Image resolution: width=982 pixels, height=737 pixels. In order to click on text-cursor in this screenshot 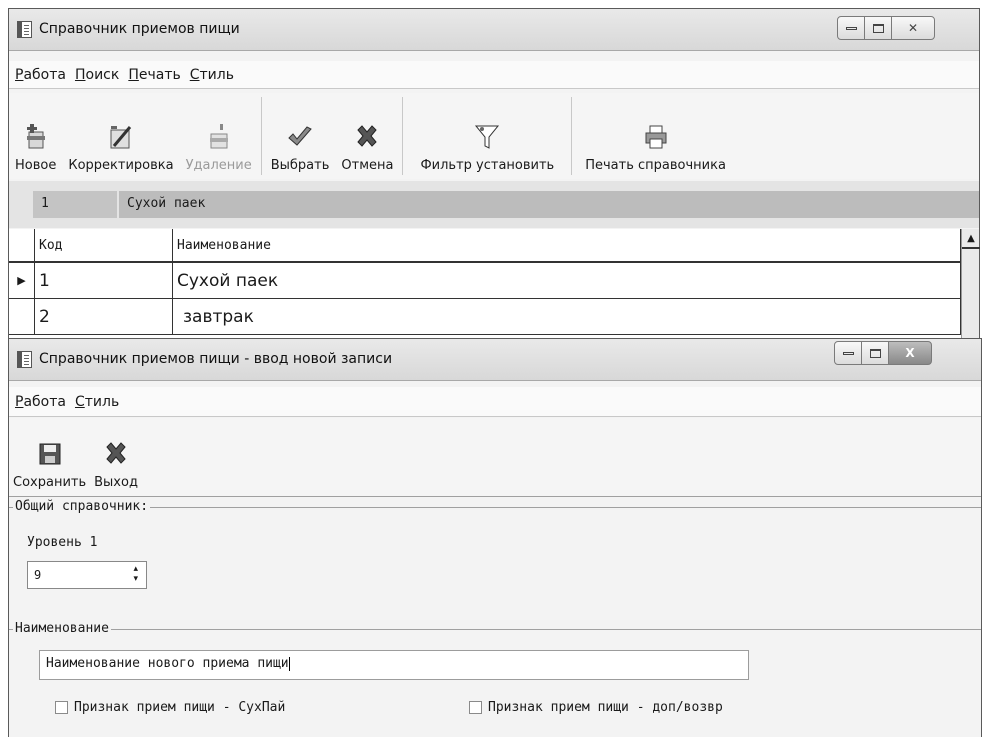, I will do `click(289, 663)`.